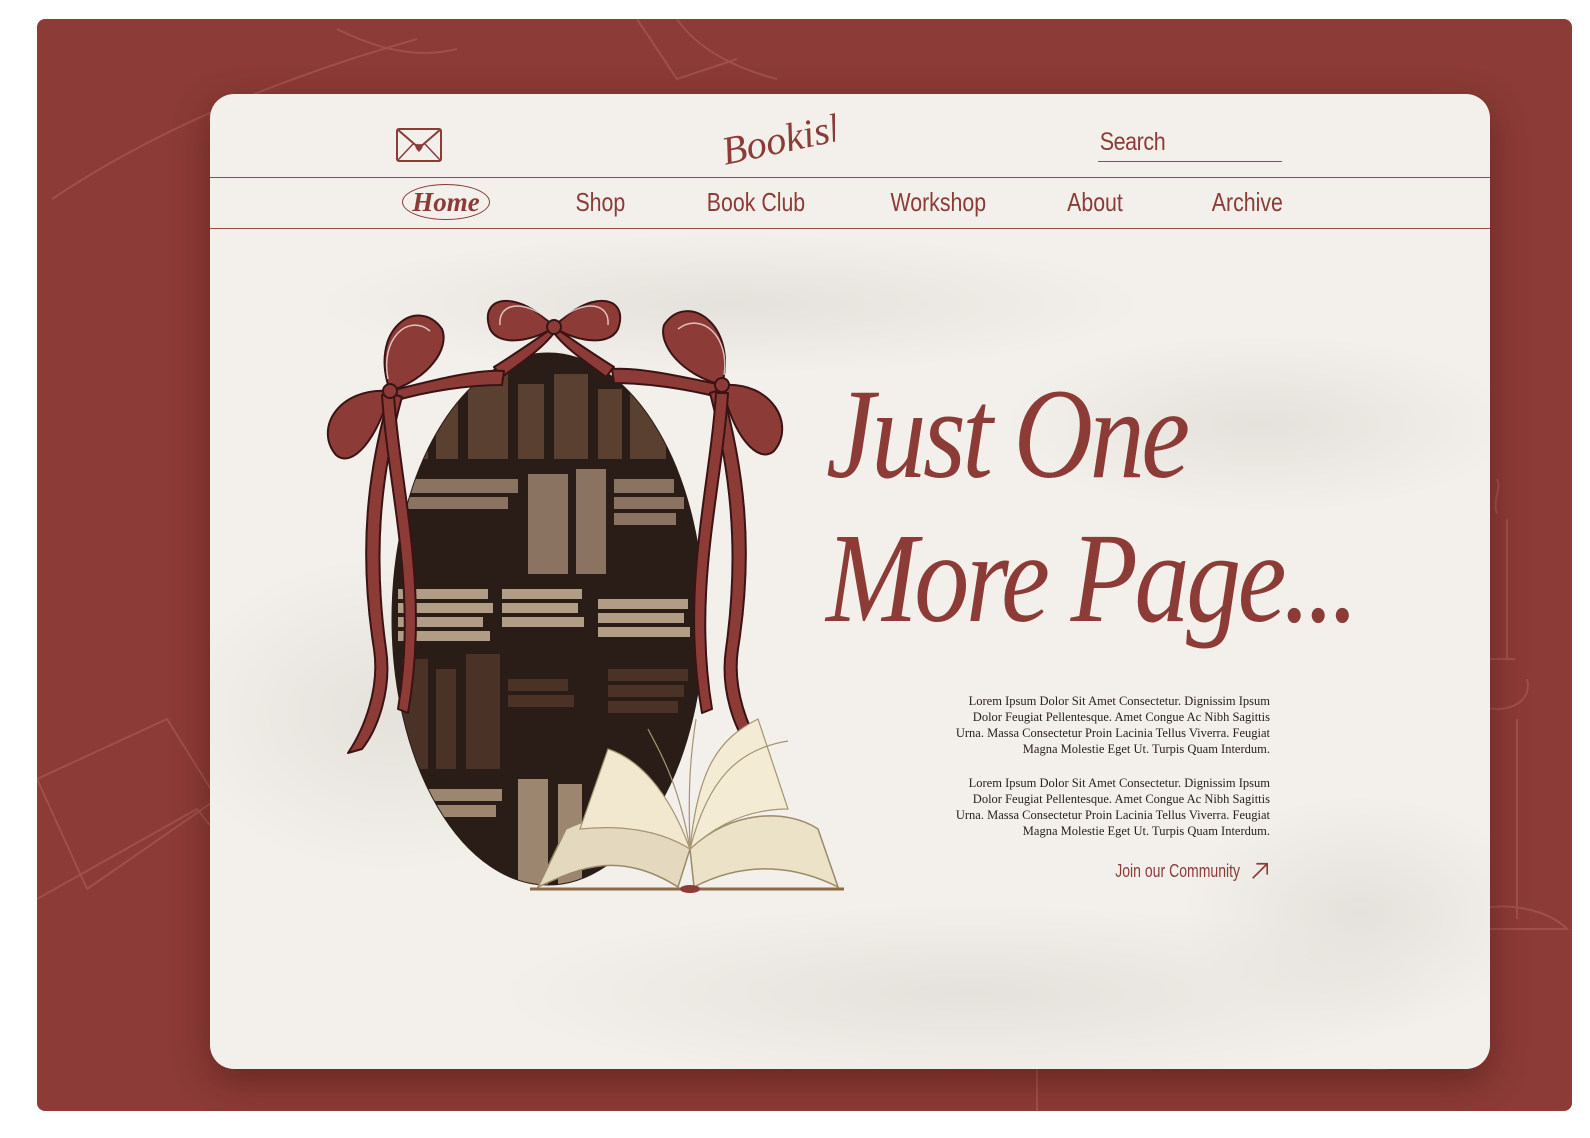  I want to click on nav-item-workshop: Workshop, so click(938, 202).